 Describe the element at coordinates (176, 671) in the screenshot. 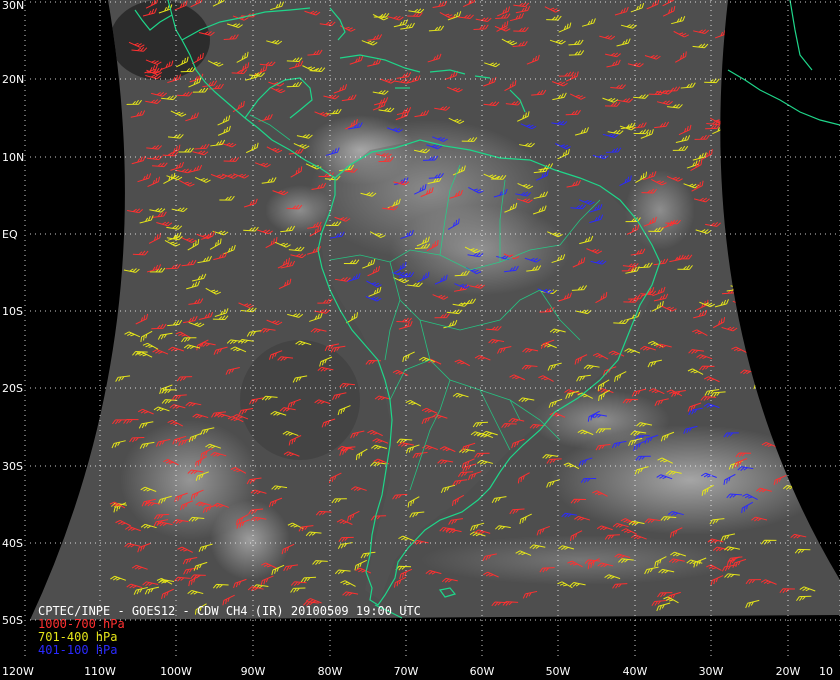

I see `longitude-label: 100W` at that location.